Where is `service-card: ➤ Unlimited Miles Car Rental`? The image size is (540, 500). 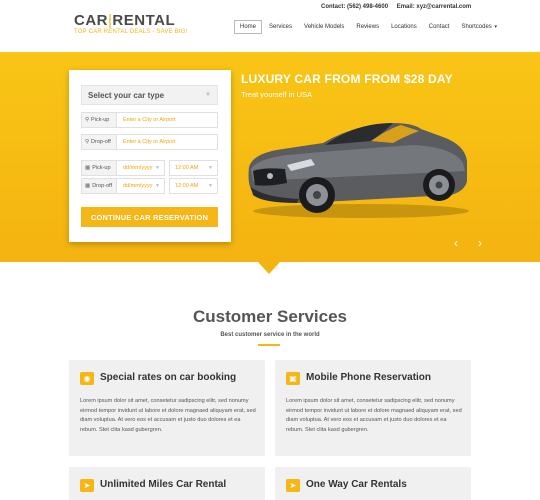
service-card: ➤ Unlimited Miles Car Rental is located at coordinates (167, 483).